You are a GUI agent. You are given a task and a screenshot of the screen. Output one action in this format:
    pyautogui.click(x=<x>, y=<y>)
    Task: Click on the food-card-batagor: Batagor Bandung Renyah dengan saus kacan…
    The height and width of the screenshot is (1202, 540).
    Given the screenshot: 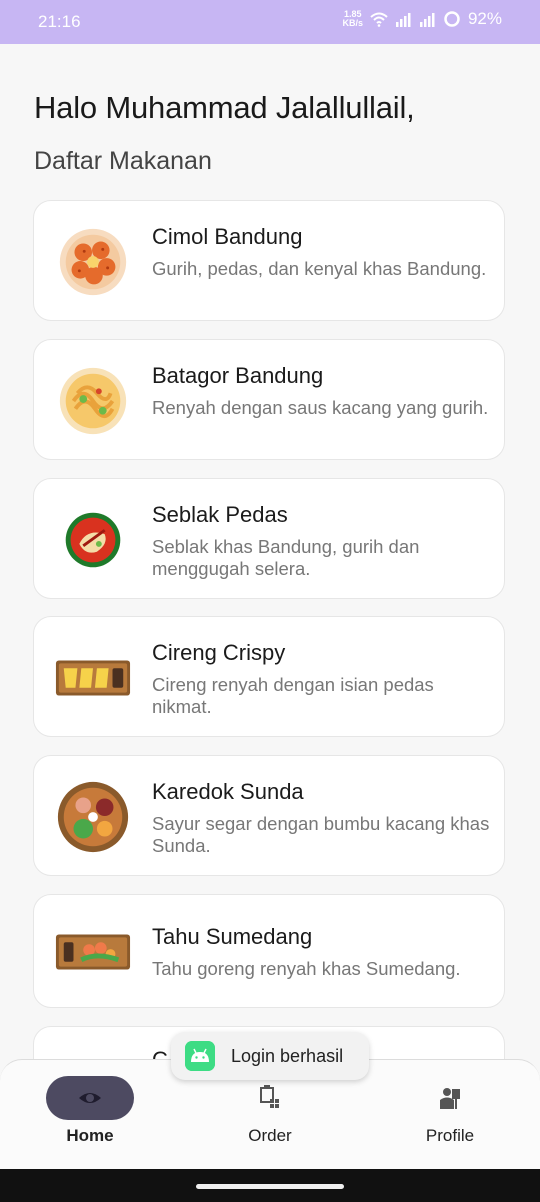 What is the action you would take?
    pyautogui.click(x=269, y=399)
    